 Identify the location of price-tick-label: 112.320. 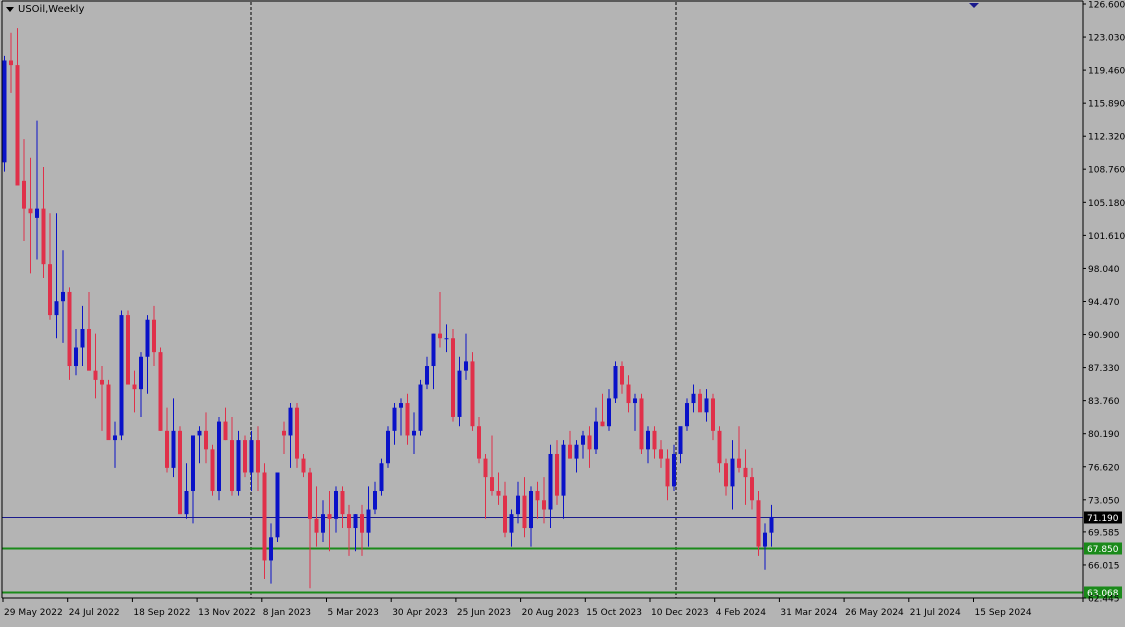
(1106, 138).